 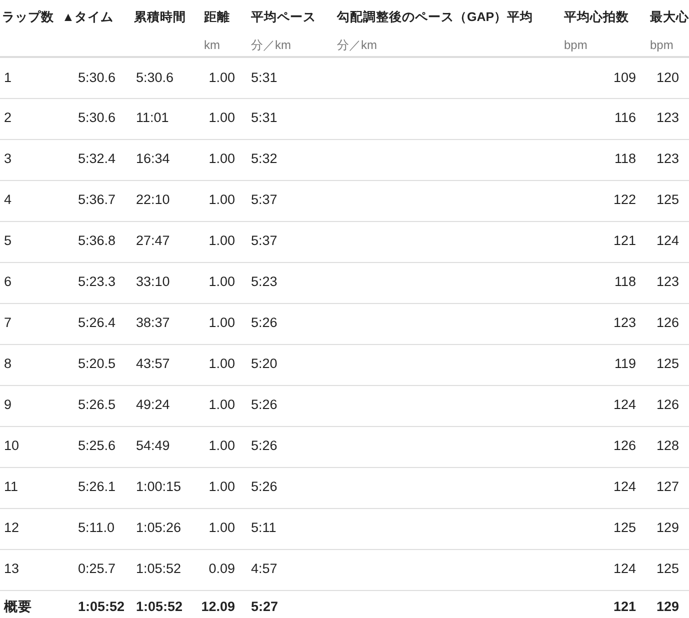 What do you see at coordinates (28, 17) in the screenshot?
I see `column-header: ラップ数` at bounding box center [28, 17].